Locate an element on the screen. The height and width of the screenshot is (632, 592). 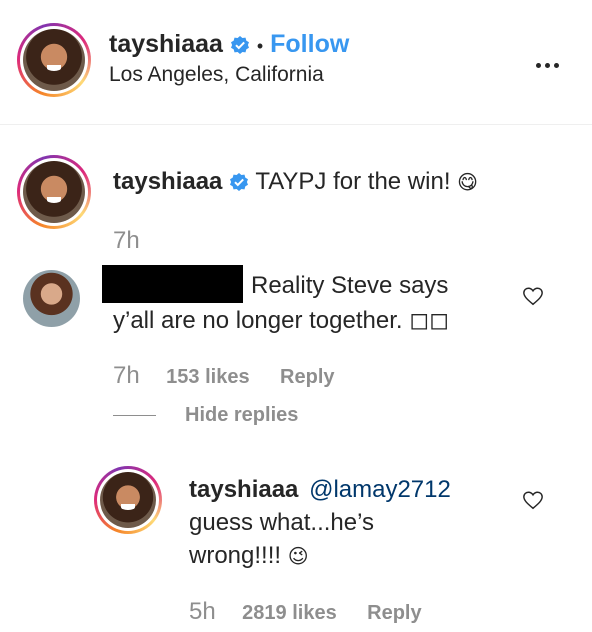
reply-mention-link: @lamay2712 is located at coordinates (380, 489).